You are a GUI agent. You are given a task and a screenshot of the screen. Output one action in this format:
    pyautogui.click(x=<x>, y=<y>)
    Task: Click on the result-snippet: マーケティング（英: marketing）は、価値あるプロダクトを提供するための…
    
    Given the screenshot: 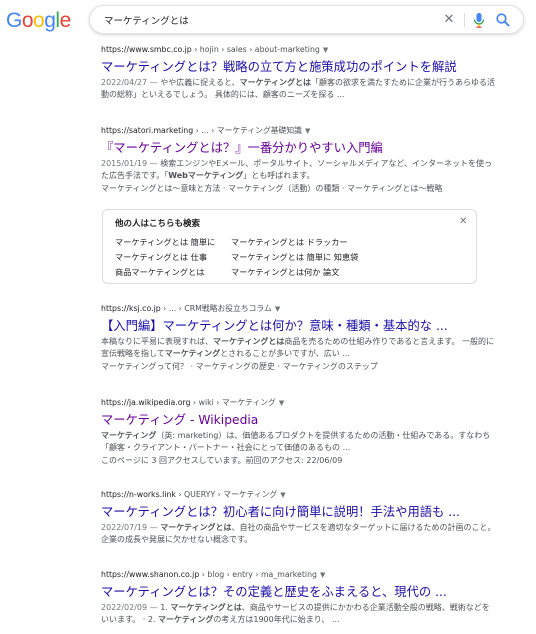 What is the action you would take?
    pyautogui.click(x=298, y=442)
    